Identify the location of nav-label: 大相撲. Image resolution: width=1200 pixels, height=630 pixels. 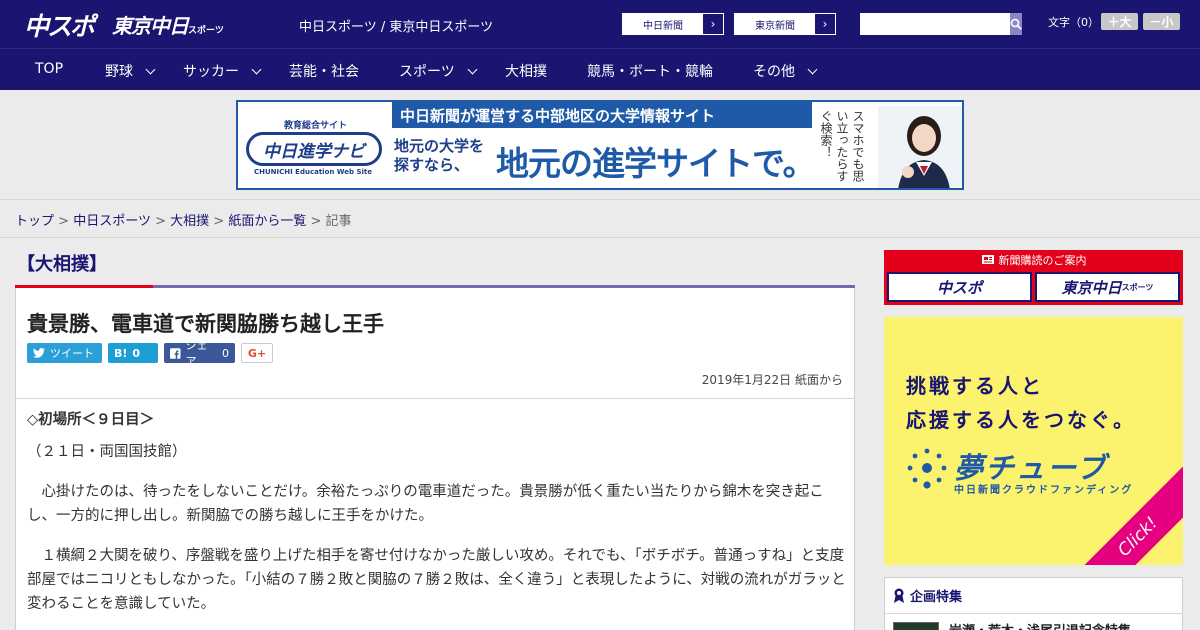
(526, 72).